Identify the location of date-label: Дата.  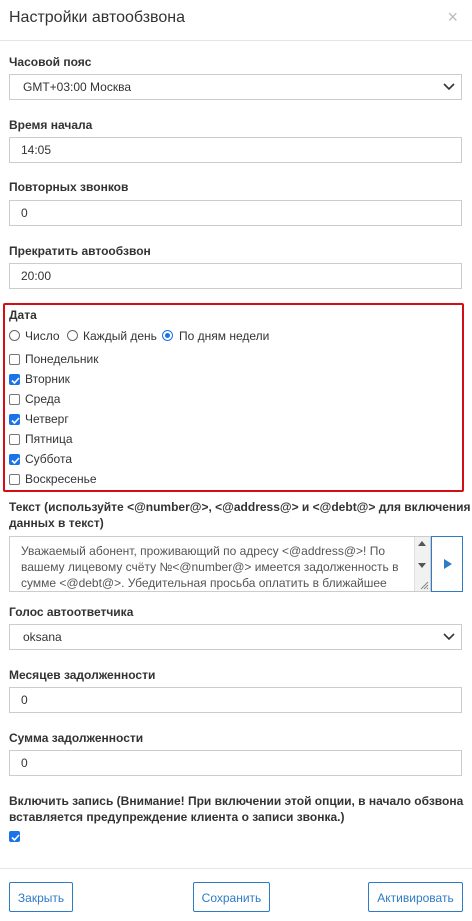
(23, 315).